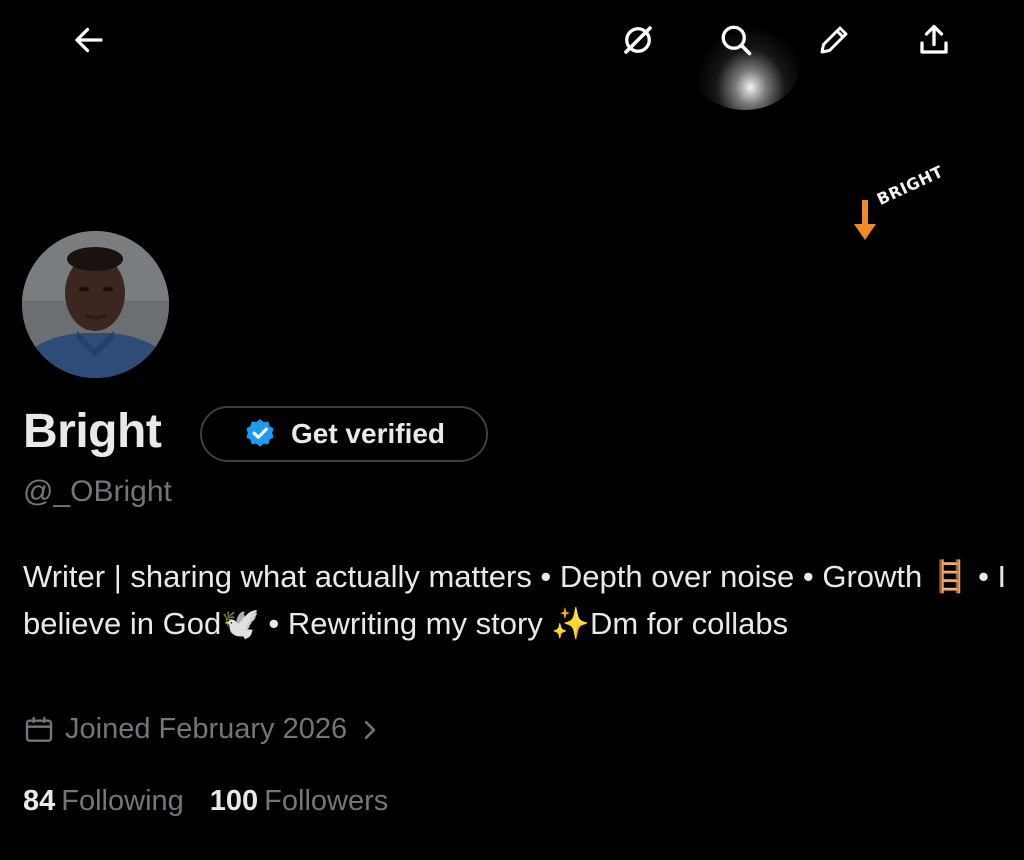 The width and height of the screenshot is (1024, 860). What do you see at coordinates (39, 801) in the screenshot?
I see `following-count: 84` at bounding box center [39, 801].